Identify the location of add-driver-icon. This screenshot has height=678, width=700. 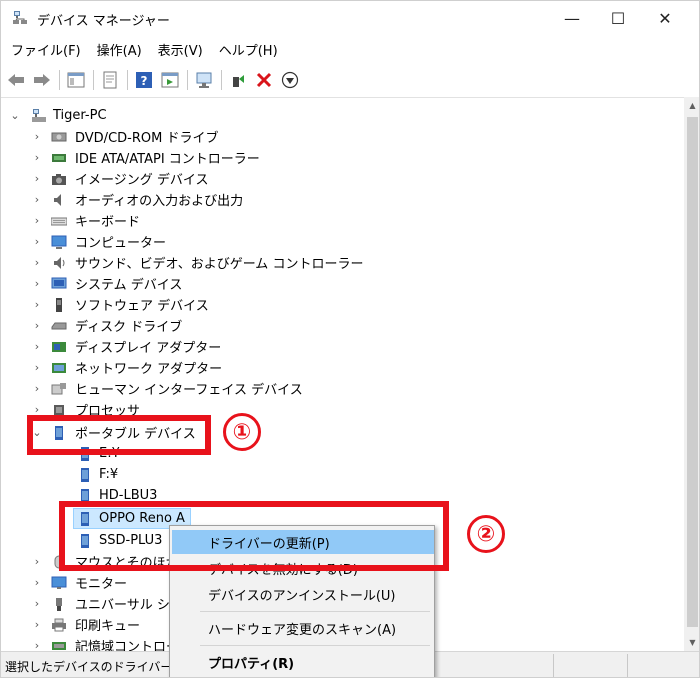
(238, 80).